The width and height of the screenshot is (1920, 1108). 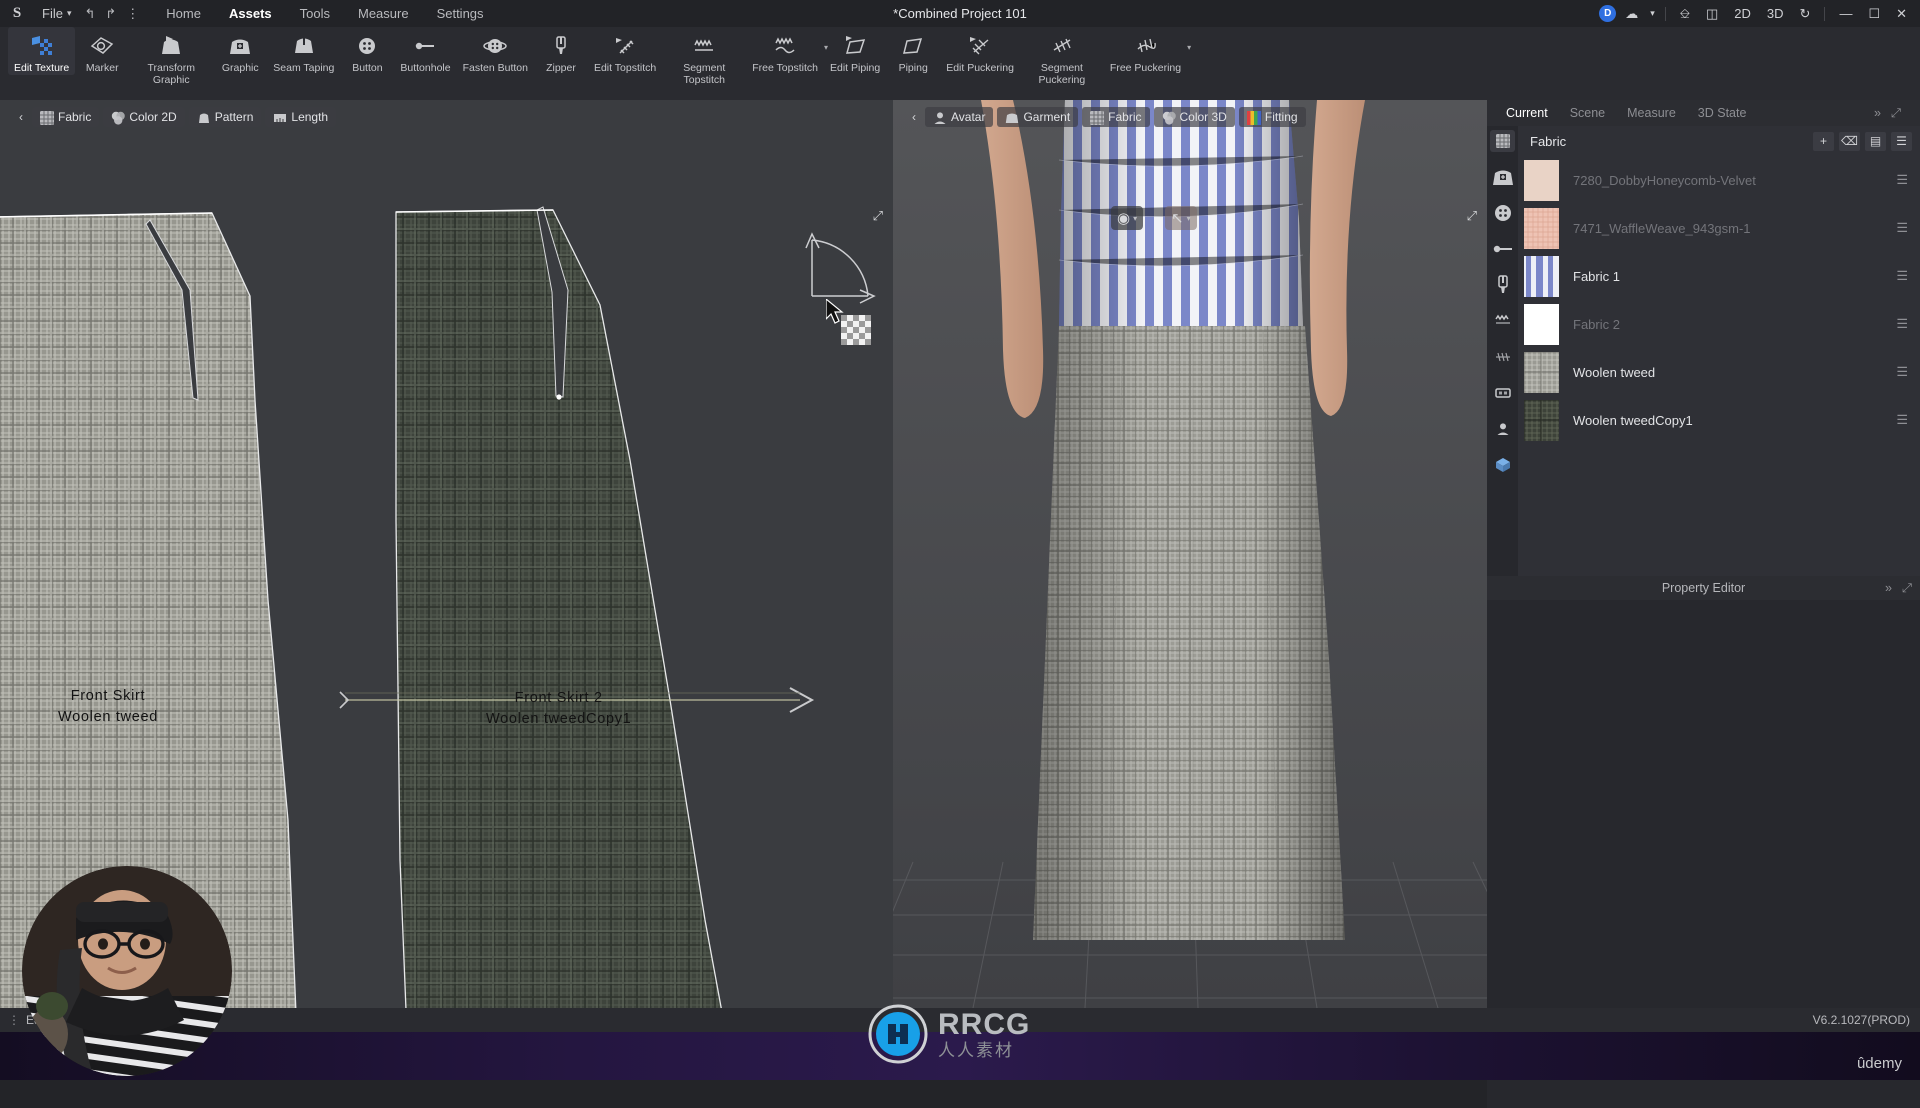 What do you see at coordinates (855, 51) in the screenshot?
I see `ribbon-edit-piping: Edit Piping` at bounding box center [855, 51].